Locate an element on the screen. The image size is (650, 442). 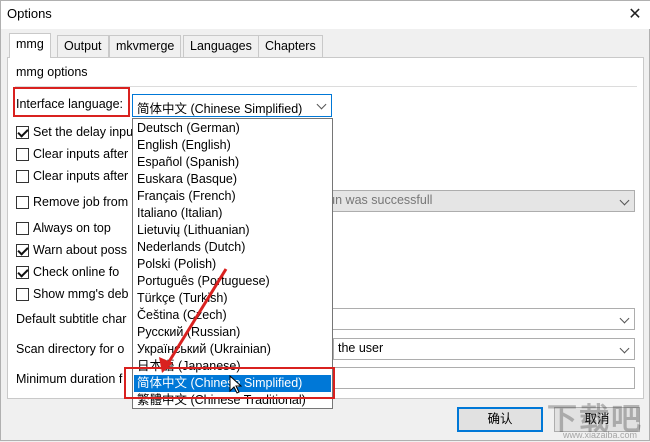
checkbox-label: Check online fo is located at coordinates (76, 272).